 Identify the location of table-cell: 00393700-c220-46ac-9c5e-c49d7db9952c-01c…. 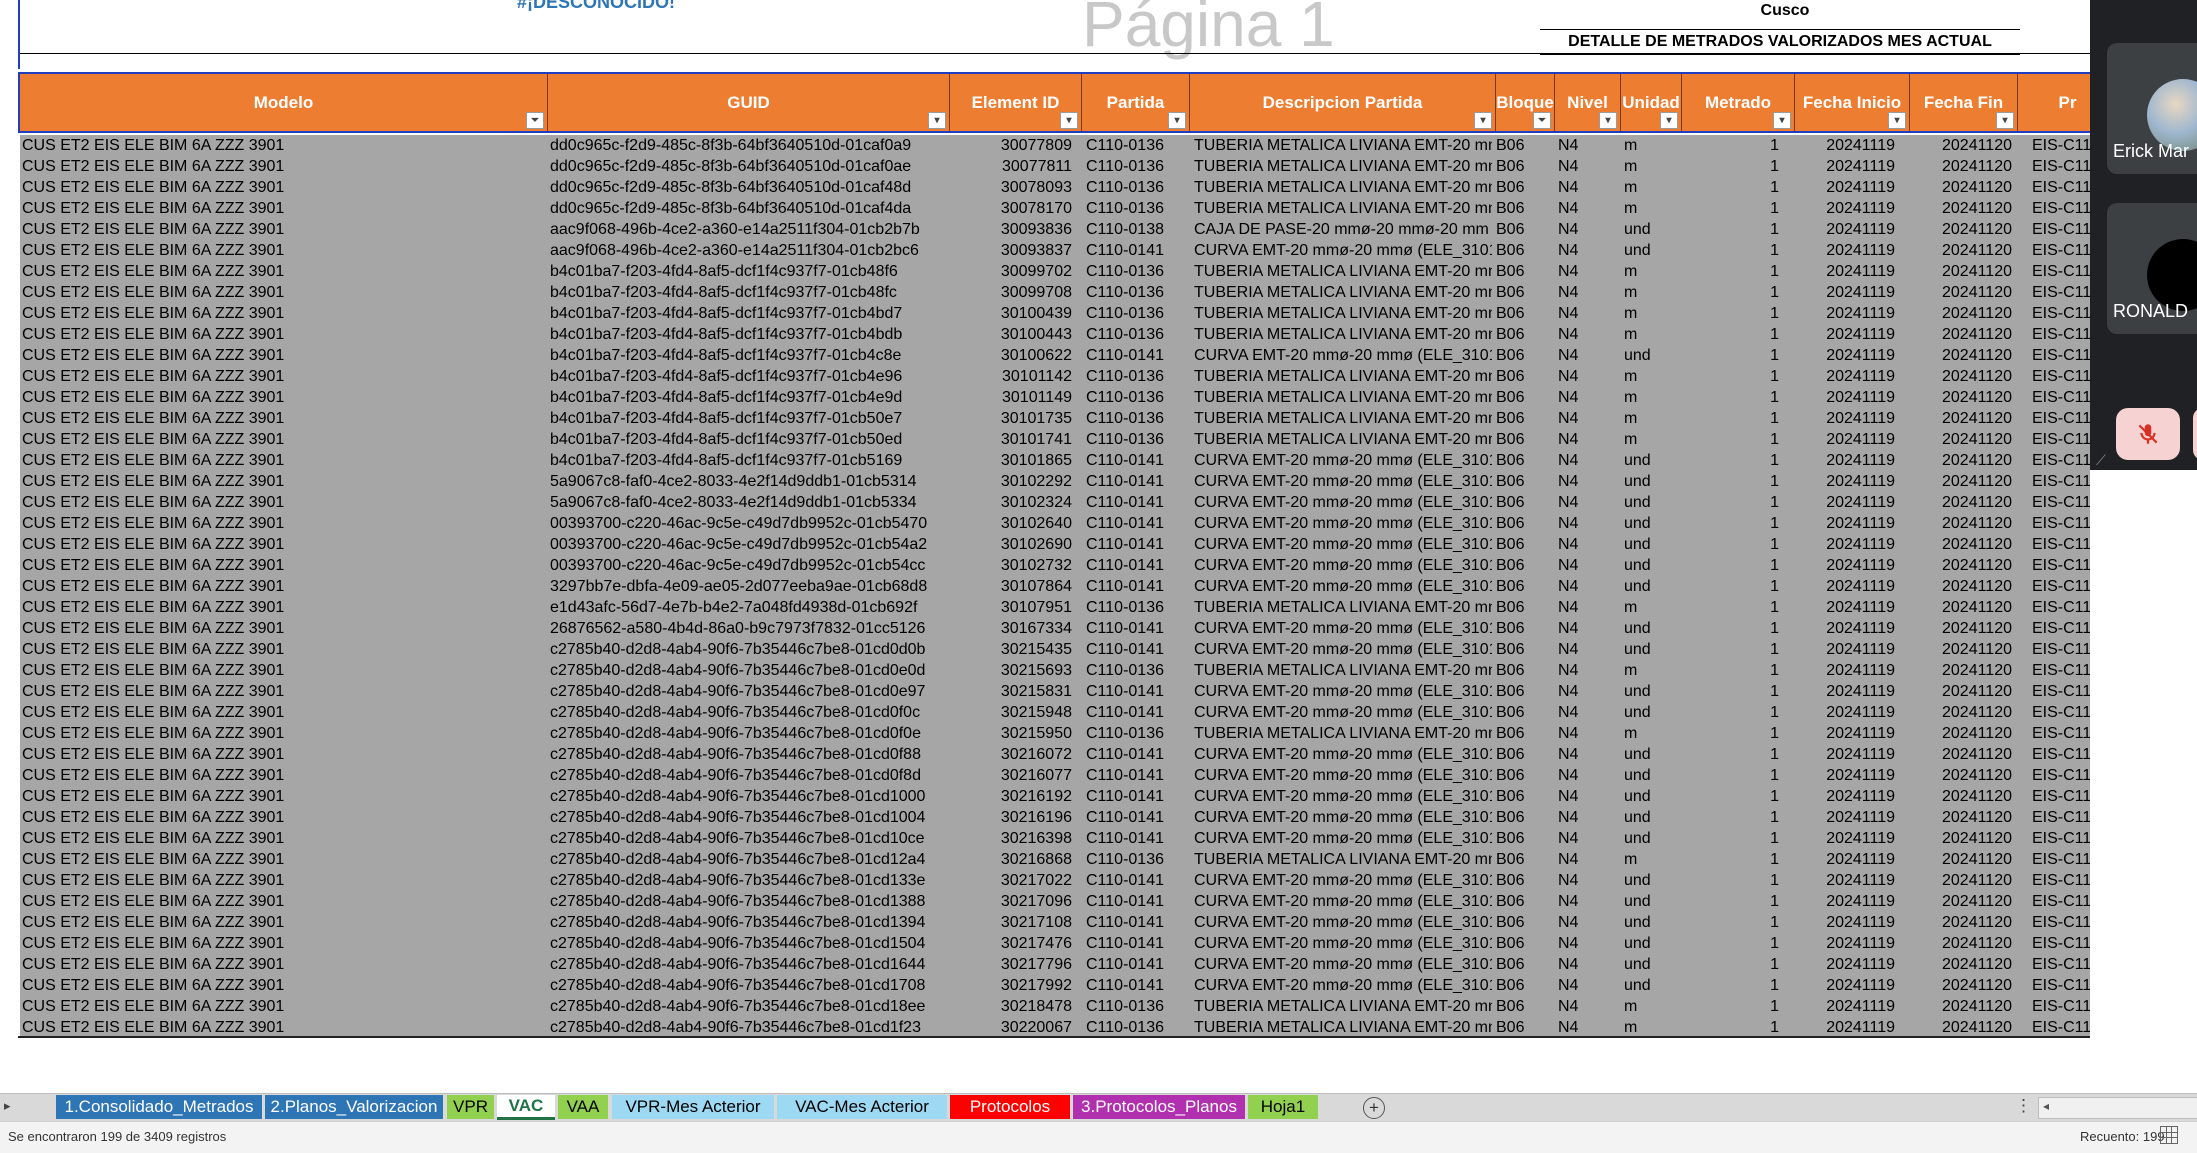
(750, 523).